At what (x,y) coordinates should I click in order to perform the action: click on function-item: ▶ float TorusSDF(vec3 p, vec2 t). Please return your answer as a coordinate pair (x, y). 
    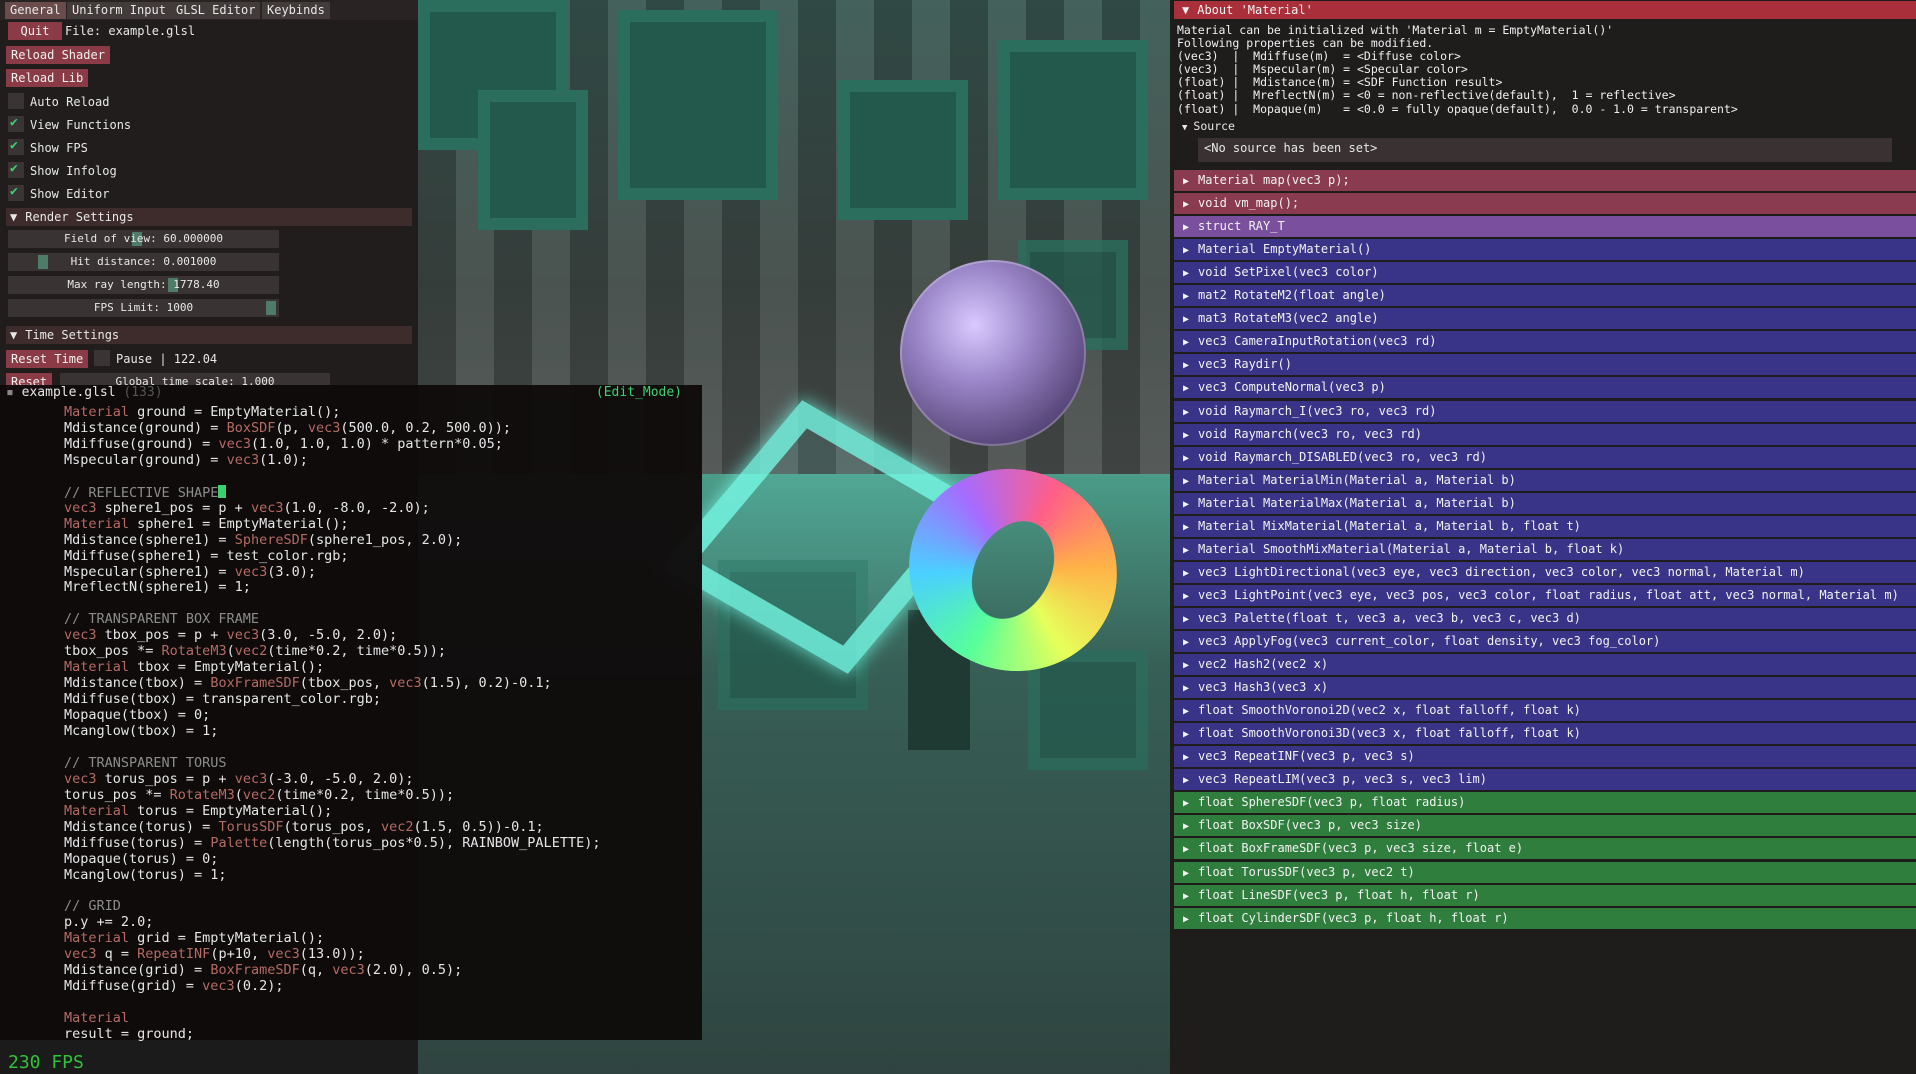
    Looking at the image, I should click on (1545, 872).